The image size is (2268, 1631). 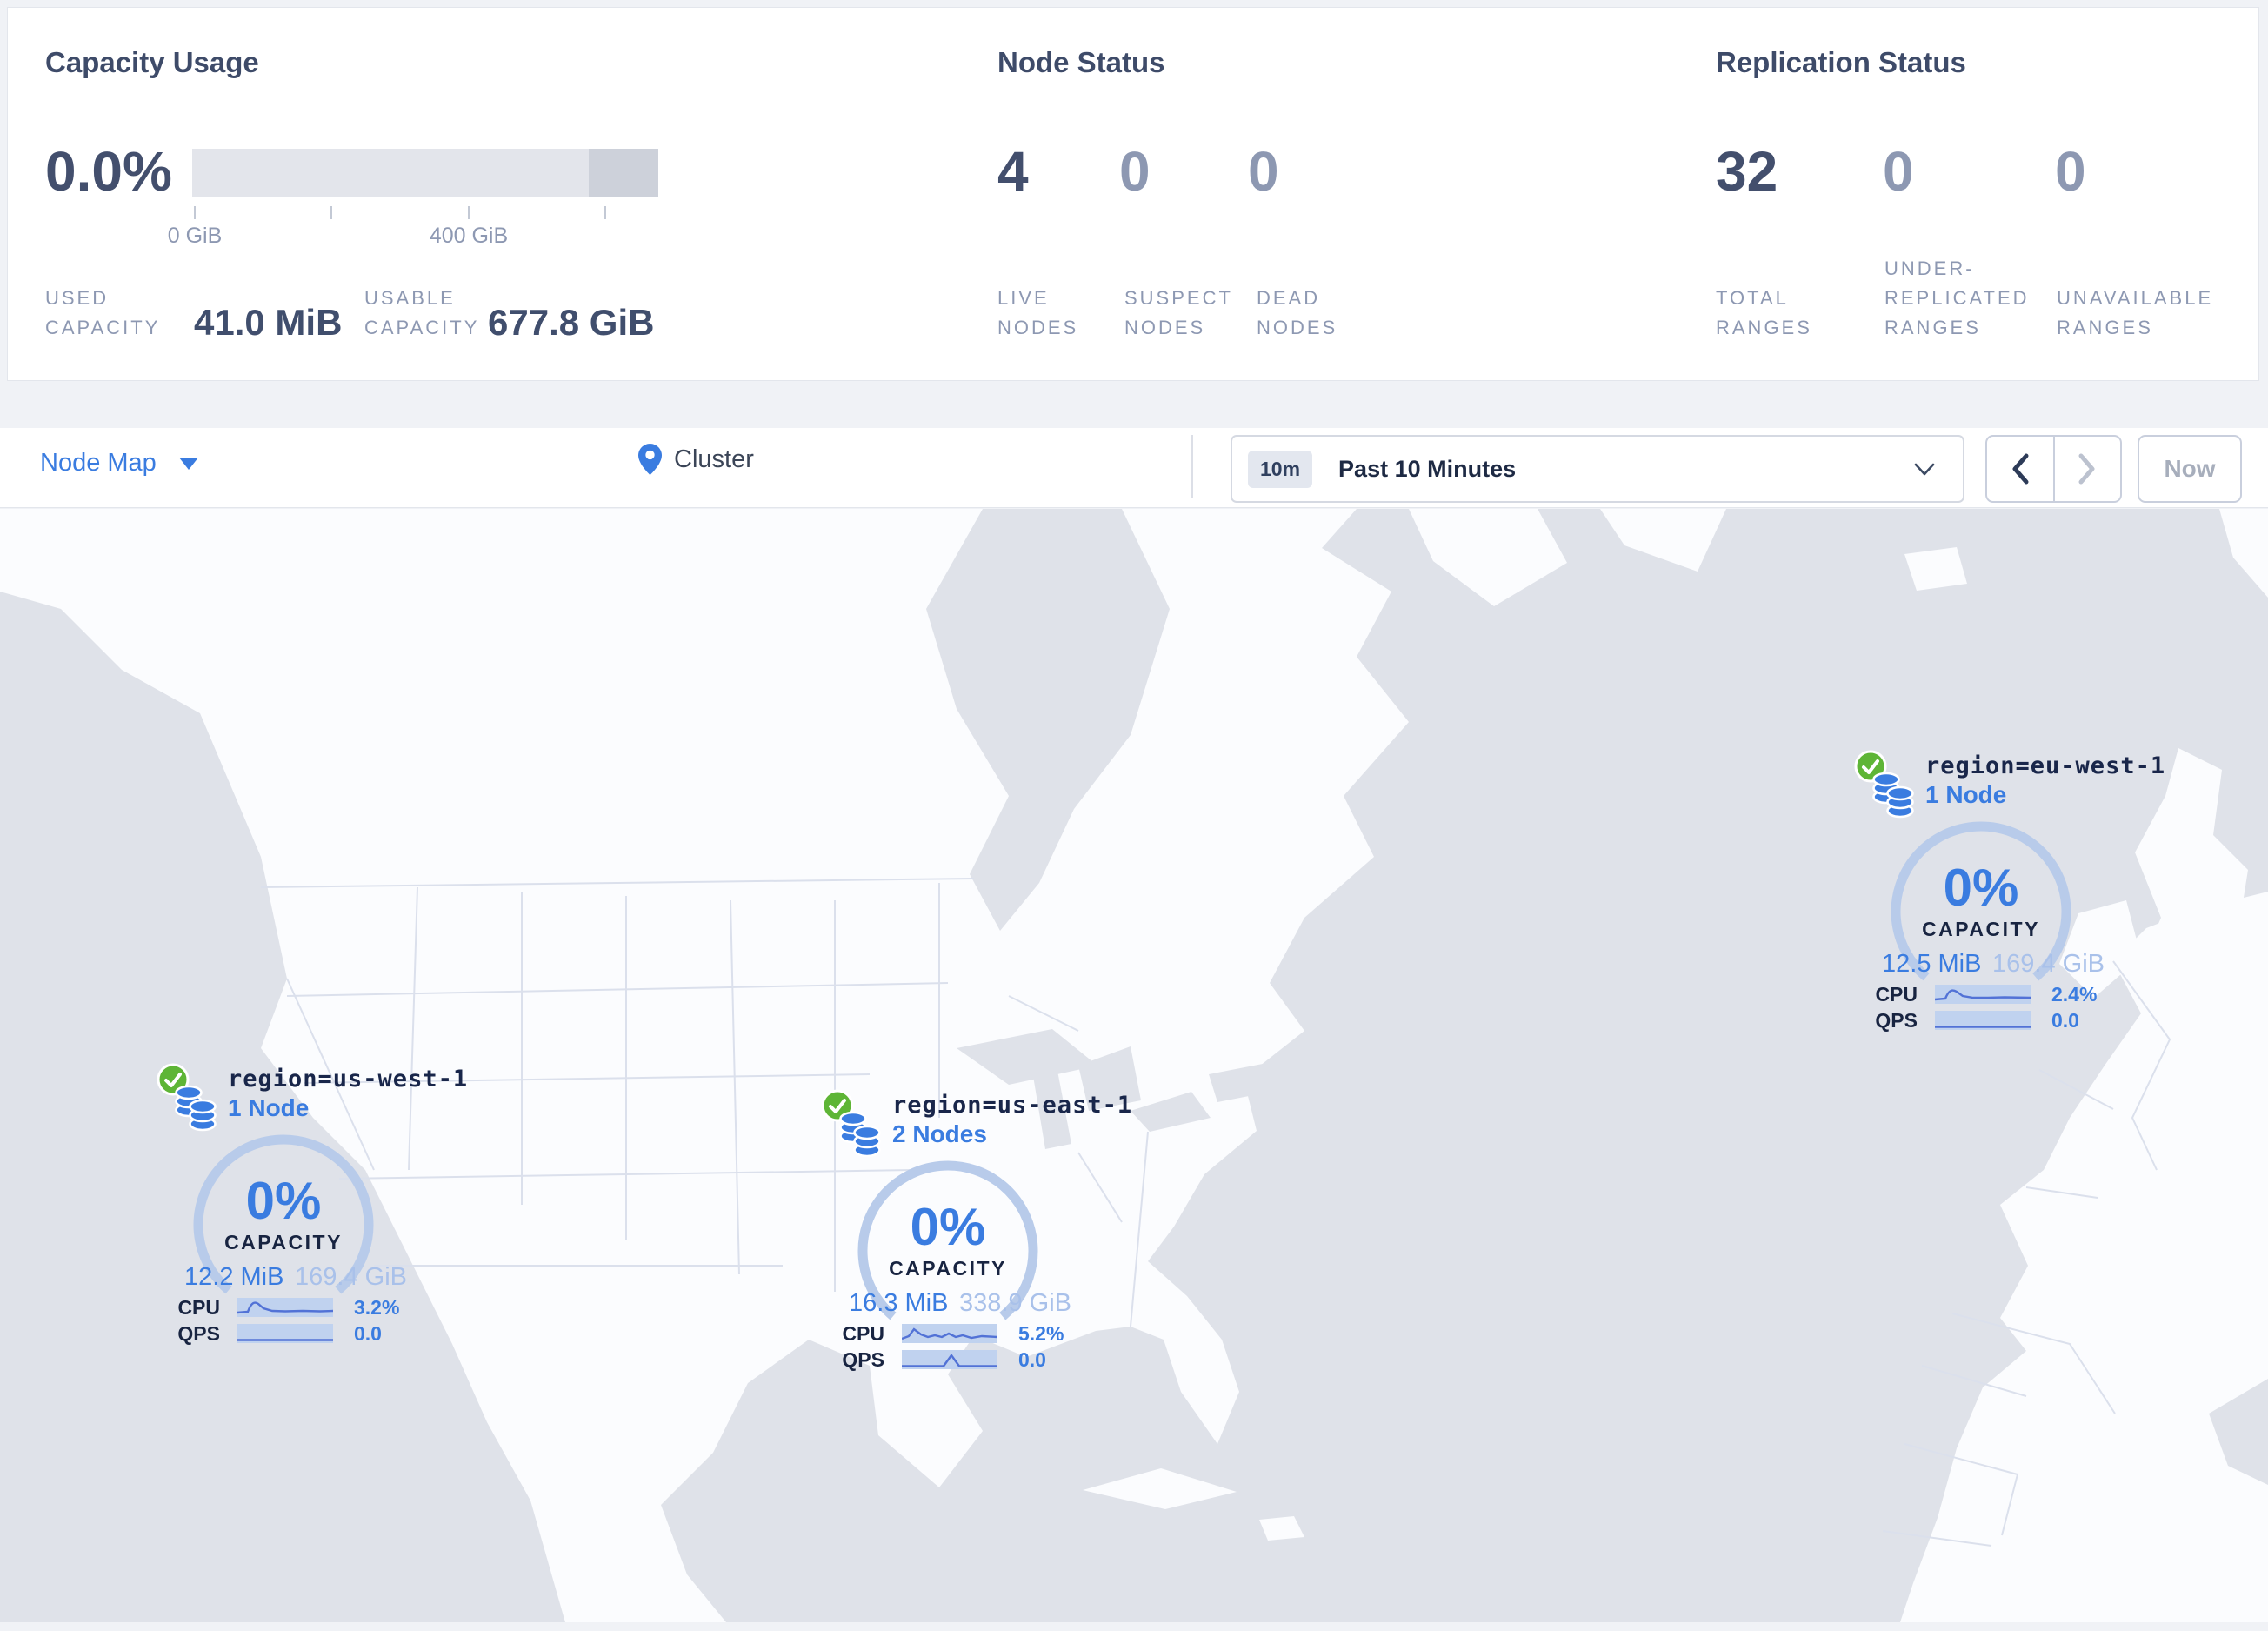 I want to click on dead-nodes-label: DEAD, so click(x=1289, y=298).